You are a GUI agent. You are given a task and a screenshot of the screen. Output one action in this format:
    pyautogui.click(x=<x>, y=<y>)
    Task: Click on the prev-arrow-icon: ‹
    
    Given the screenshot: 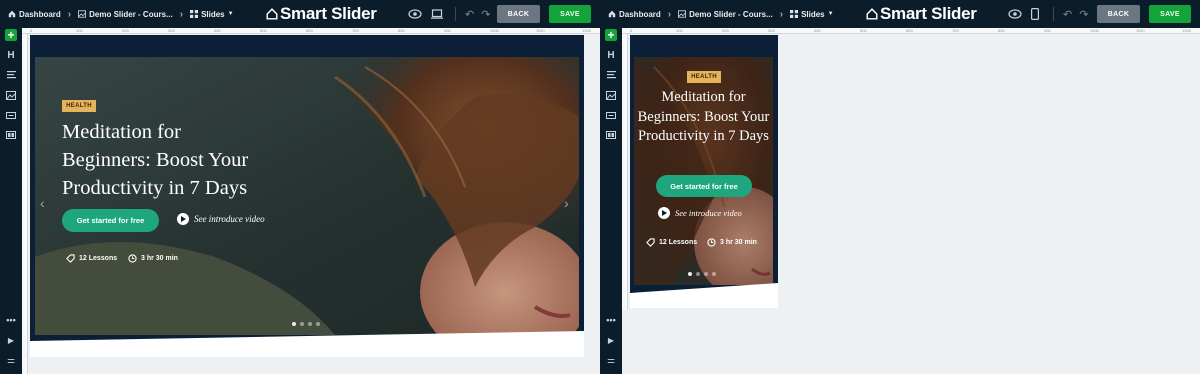 What is the action you would take?
    pyautogui.click(x=42, y=203)
    